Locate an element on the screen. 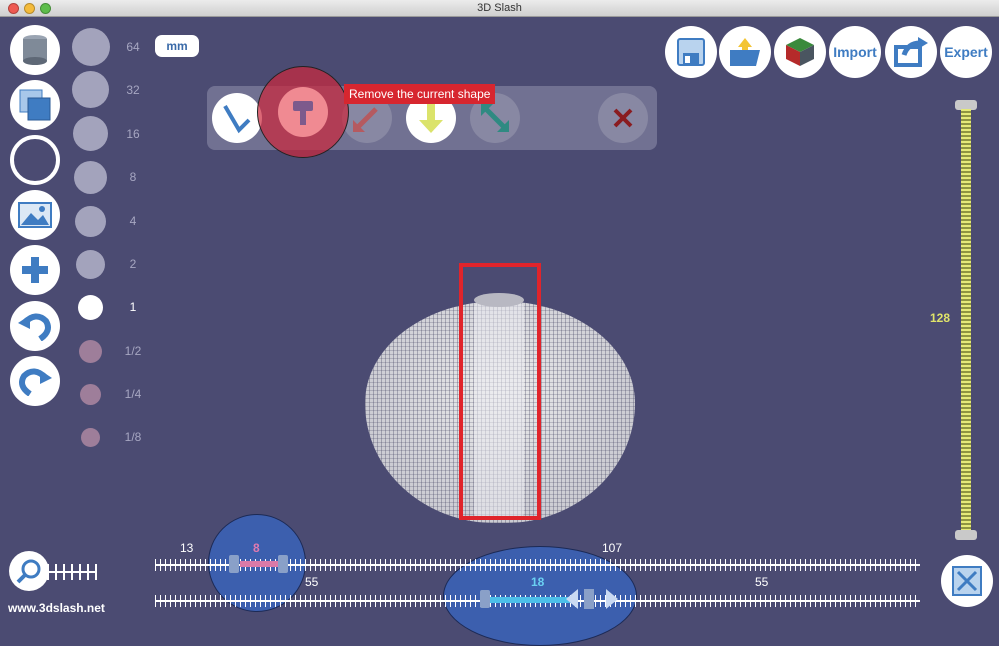  redo-button is located at coordinates (35, 381).